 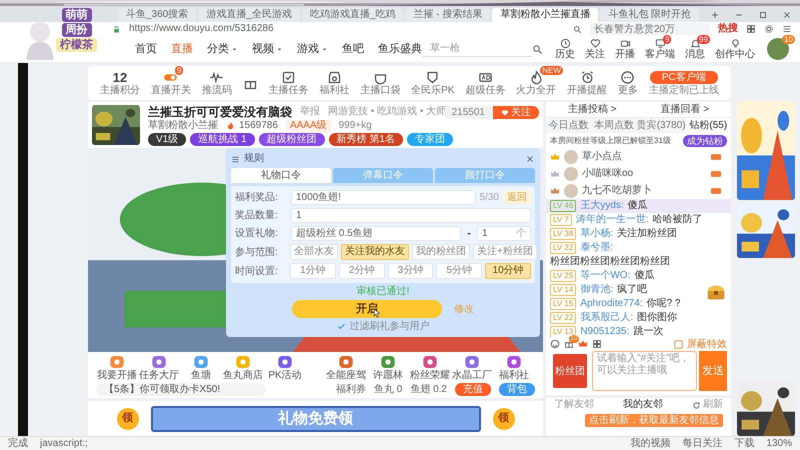 I want to click on nav-link: 鱼吧, so click(x=353, y=49).